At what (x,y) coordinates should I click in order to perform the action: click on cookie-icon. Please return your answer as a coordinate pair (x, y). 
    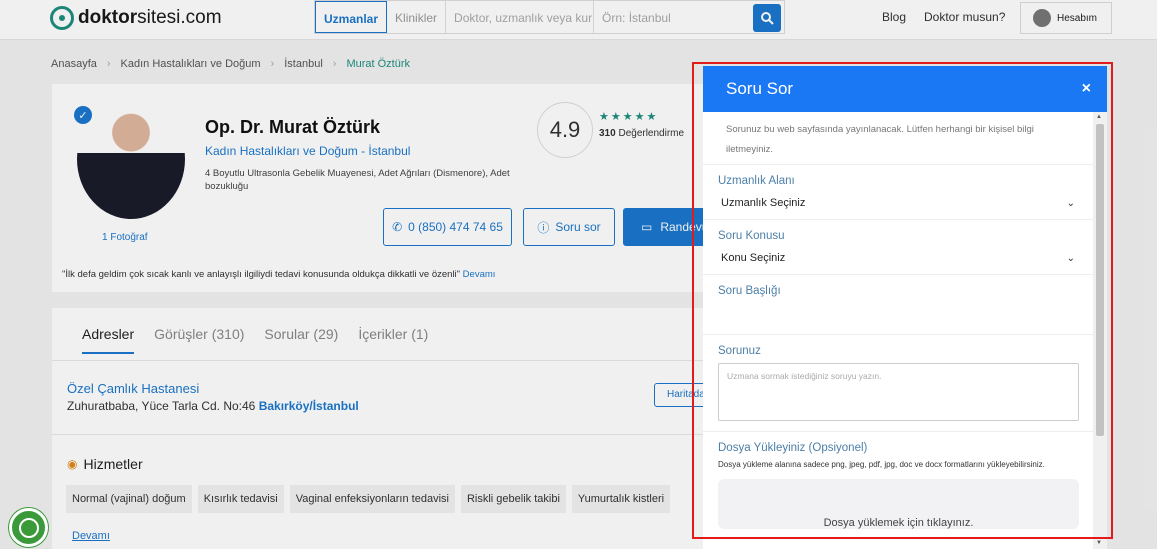
    Looking at the image, I should click on (28, 527).